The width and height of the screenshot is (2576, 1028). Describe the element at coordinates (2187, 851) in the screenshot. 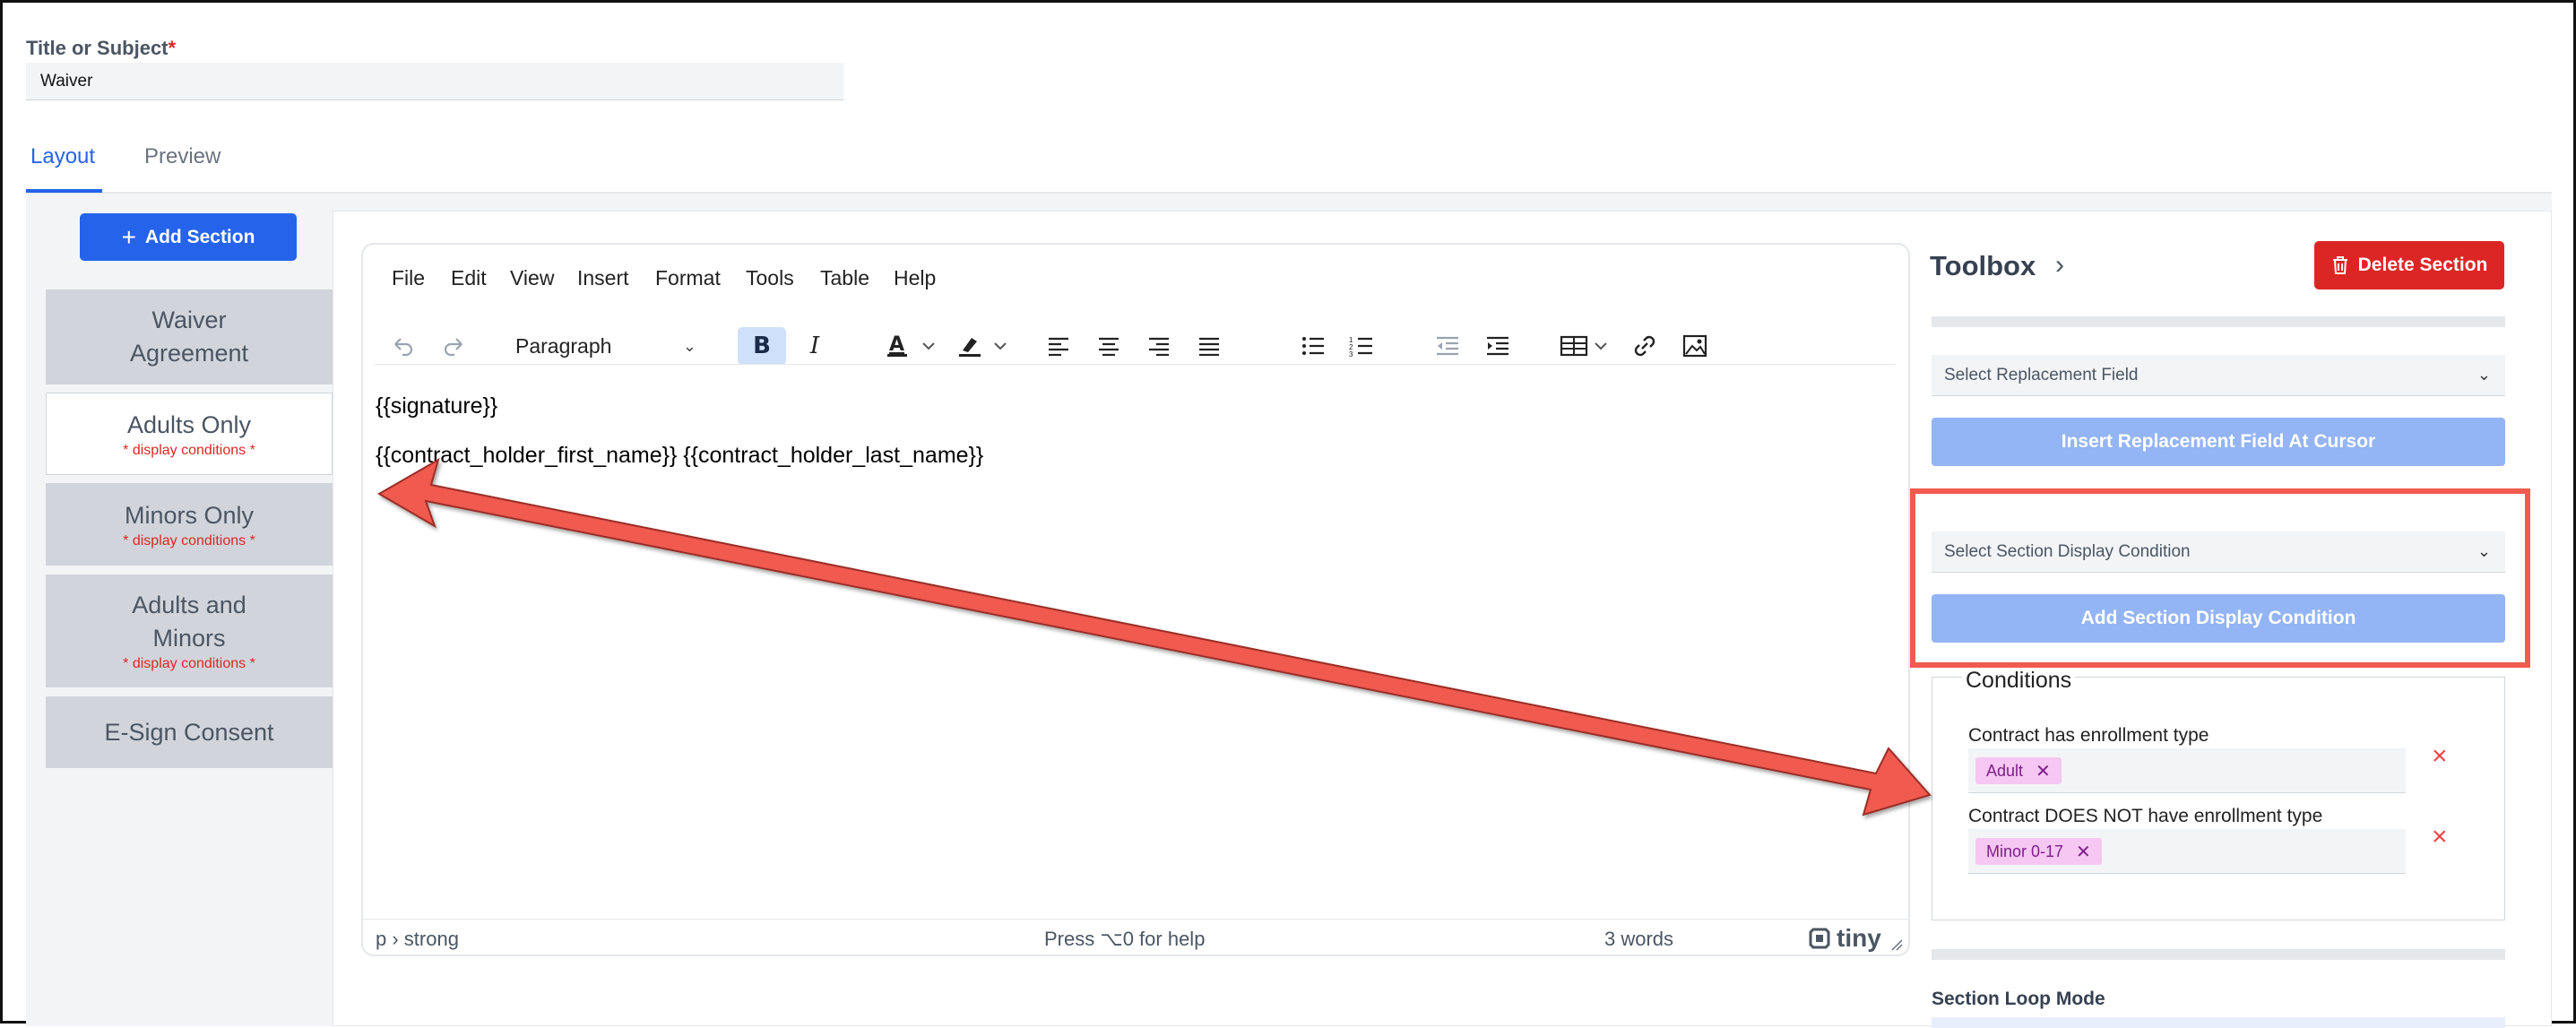

I see `condition-value-field: Minor 0-17 ✕` at that location.